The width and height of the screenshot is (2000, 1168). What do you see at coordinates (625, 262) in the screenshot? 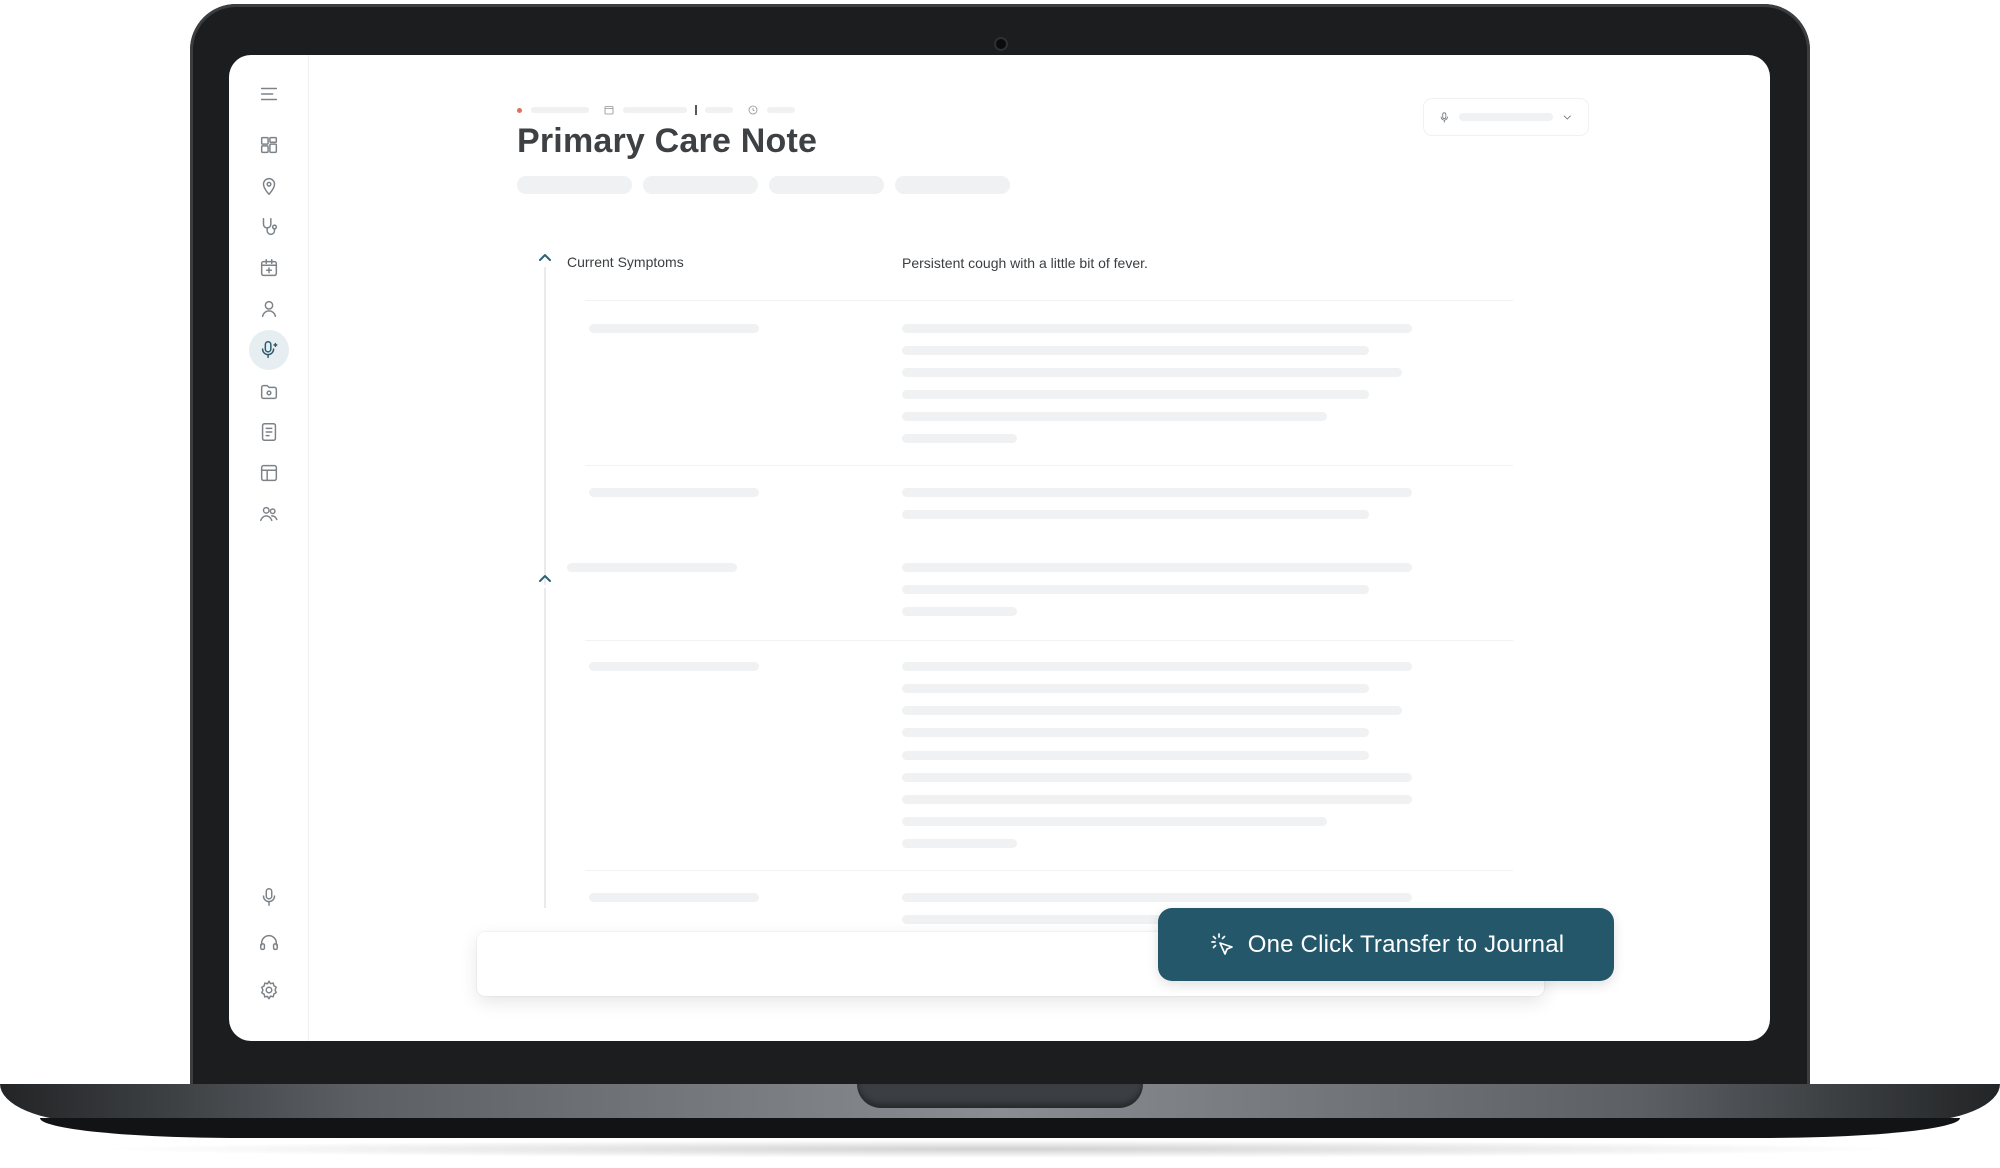
I see `field-label: Current Symptoms` at bounding box center [625, 262].